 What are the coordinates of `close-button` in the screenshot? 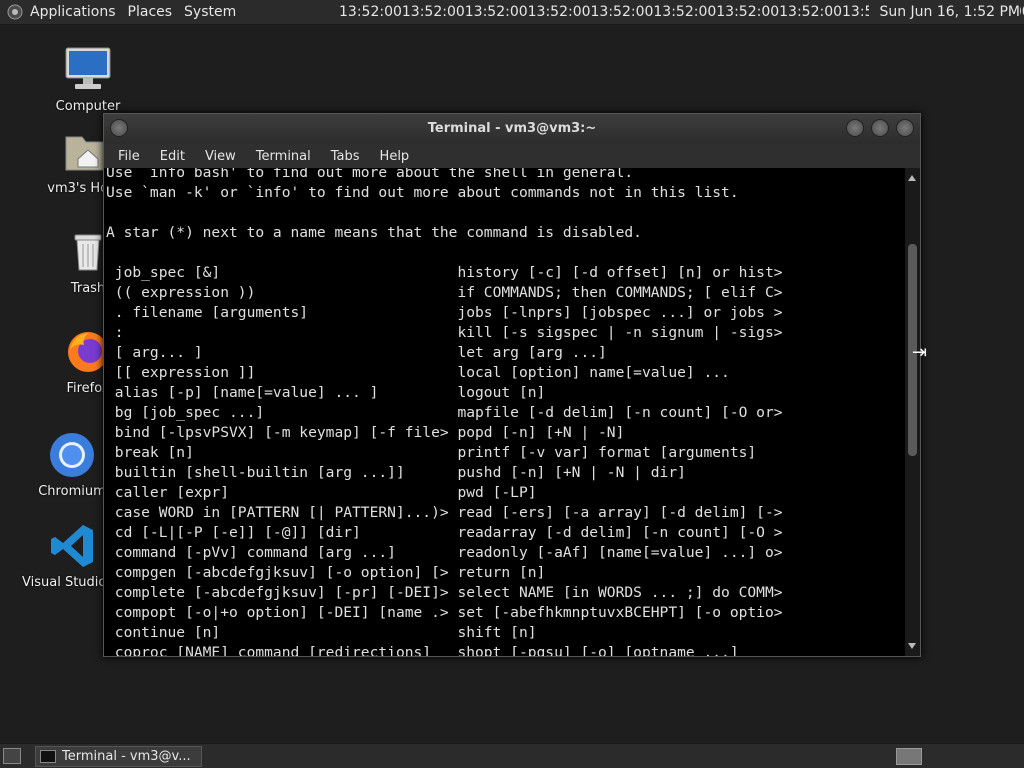 It's located at (905, 128).